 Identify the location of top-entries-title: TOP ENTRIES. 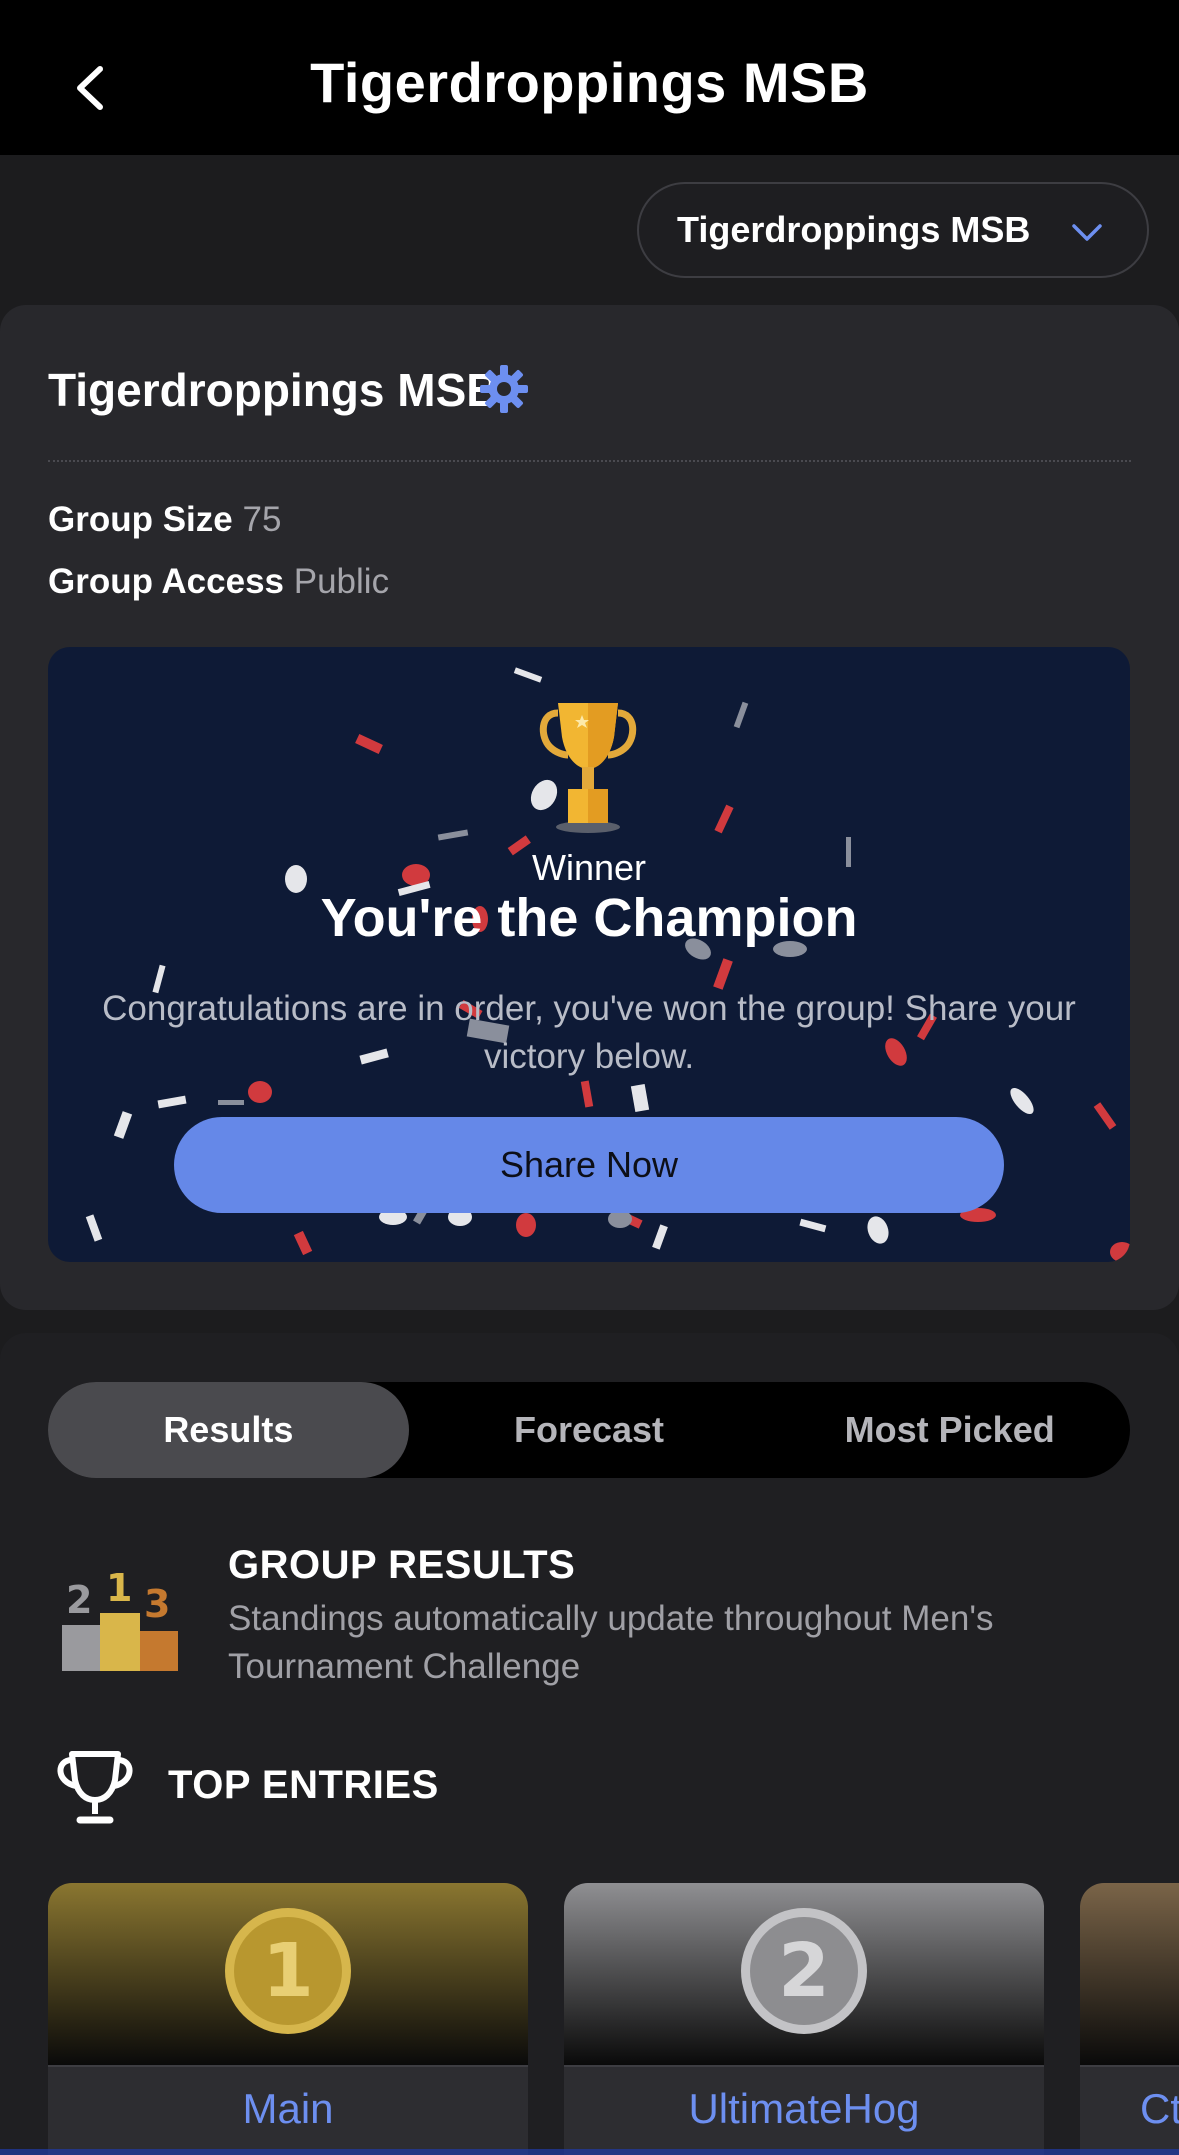
(303, 1785).